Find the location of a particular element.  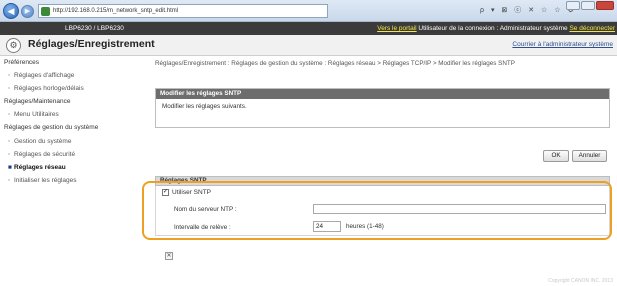

home-icon: ☆ is located at coordinates (544, 10).